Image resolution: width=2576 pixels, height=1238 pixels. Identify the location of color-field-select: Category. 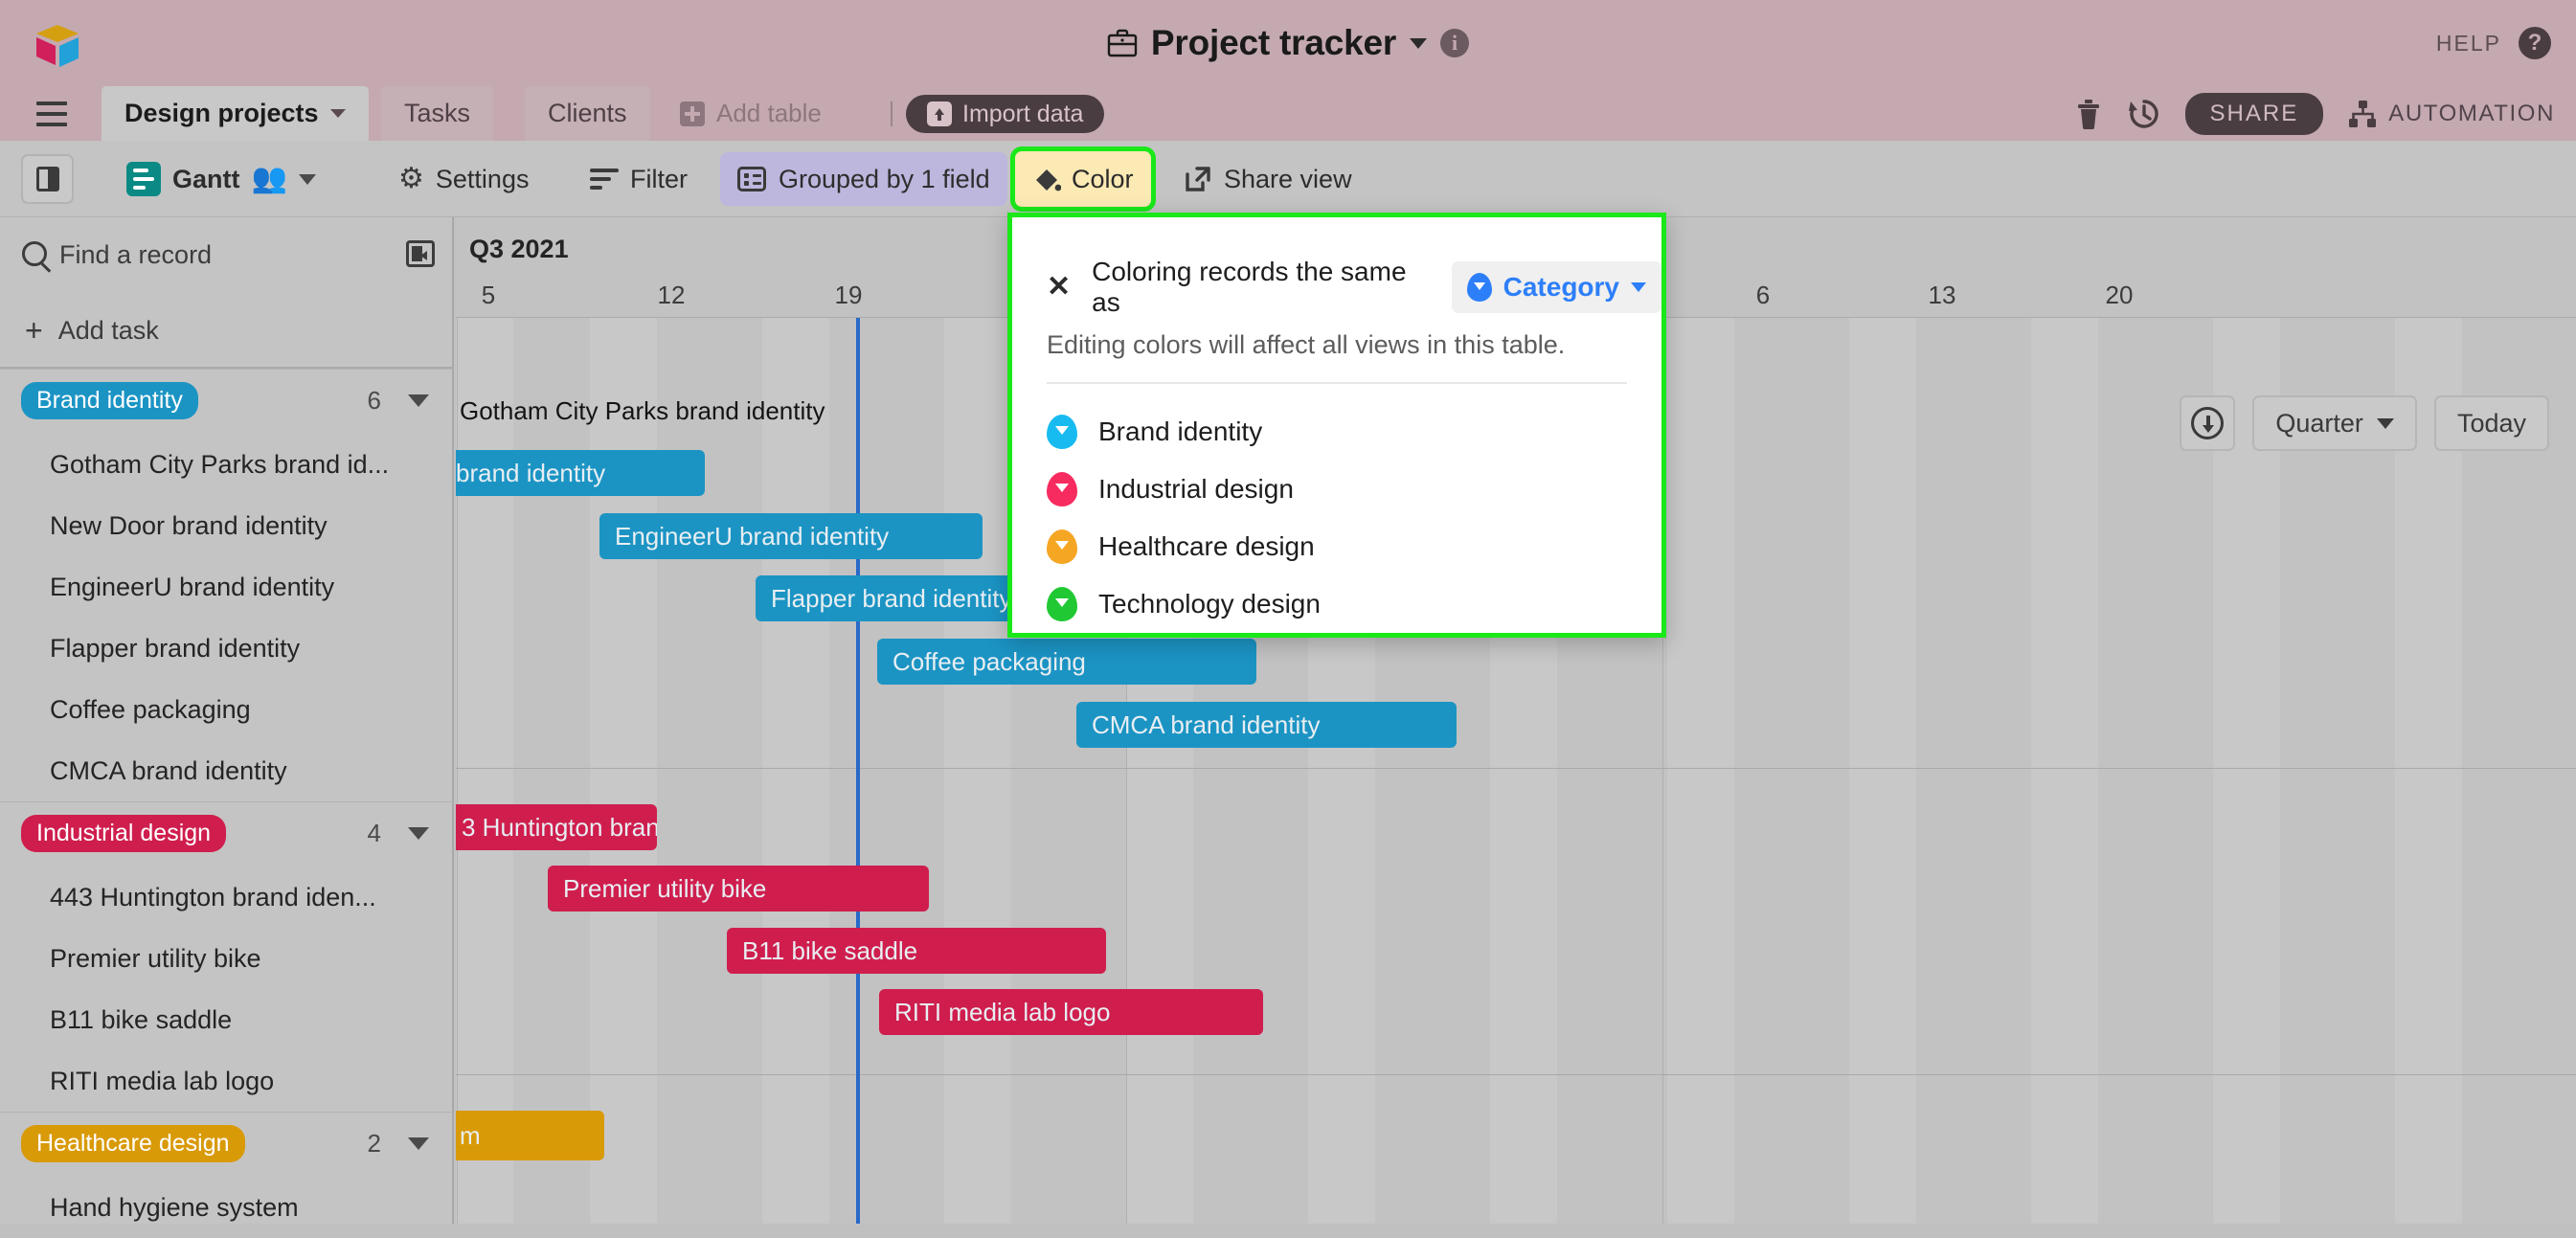
(1556, 287).